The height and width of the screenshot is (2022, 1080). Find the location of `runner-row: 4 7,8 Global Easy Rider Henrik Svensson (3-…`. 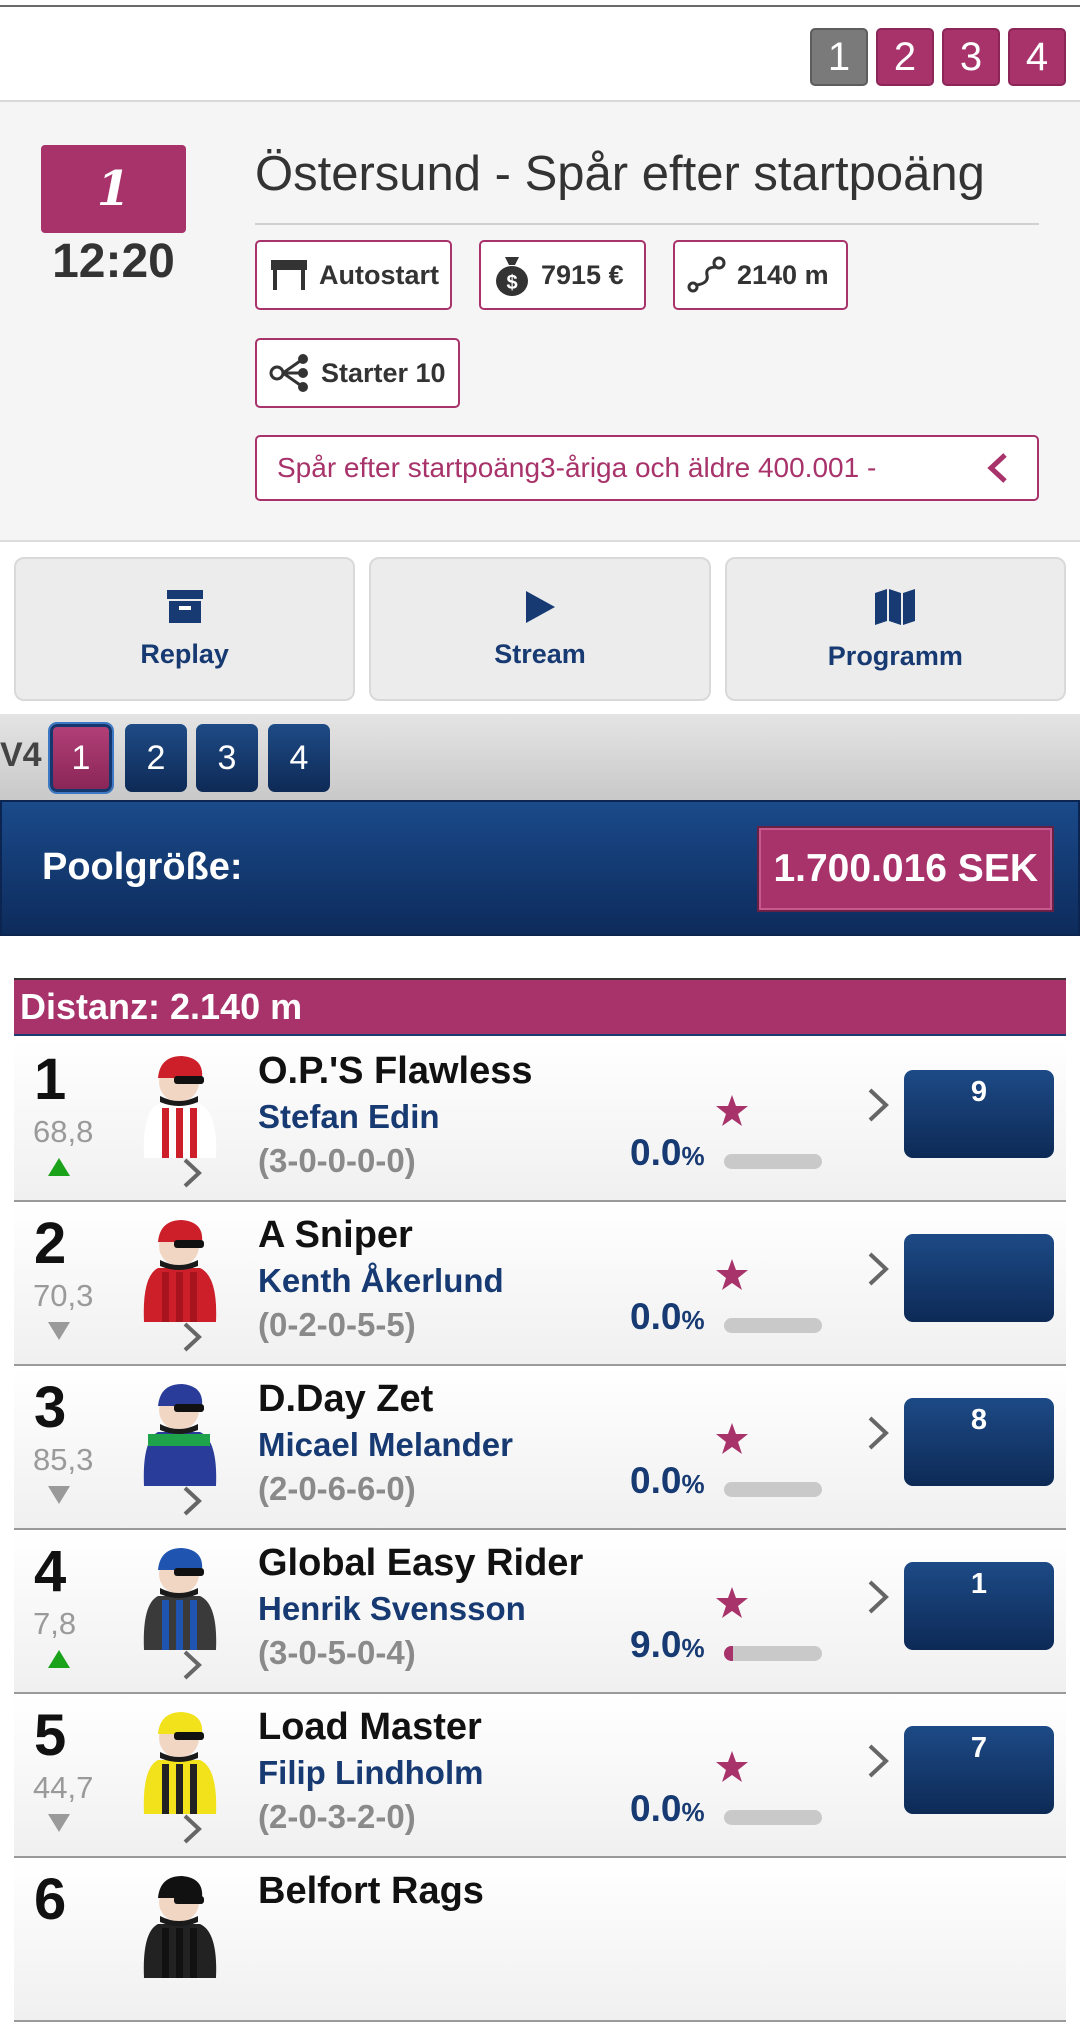

runner-row: 4 7,8 Global Easy Rider Henrik Svensson (3-… is located at coordinates (540, 1612).